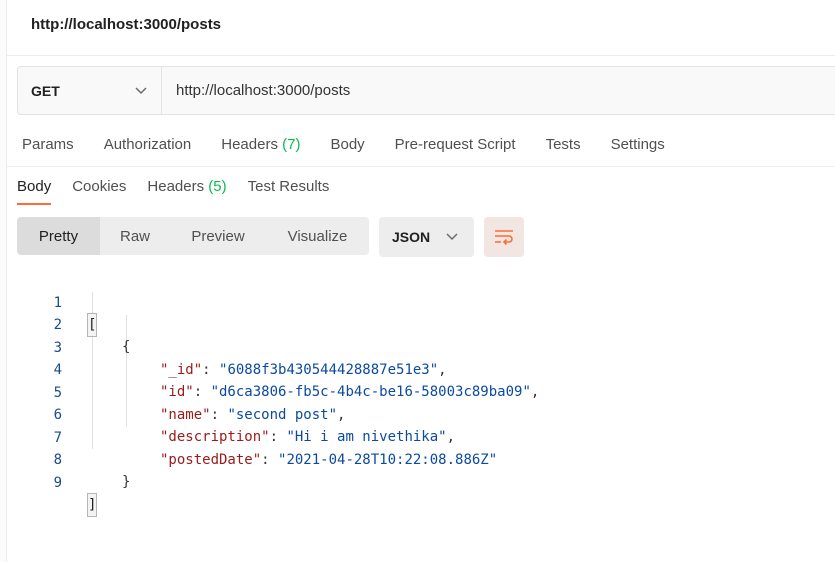  I want to click on url-bar: GET http://localhost:3000/posts, so click(426, 90).